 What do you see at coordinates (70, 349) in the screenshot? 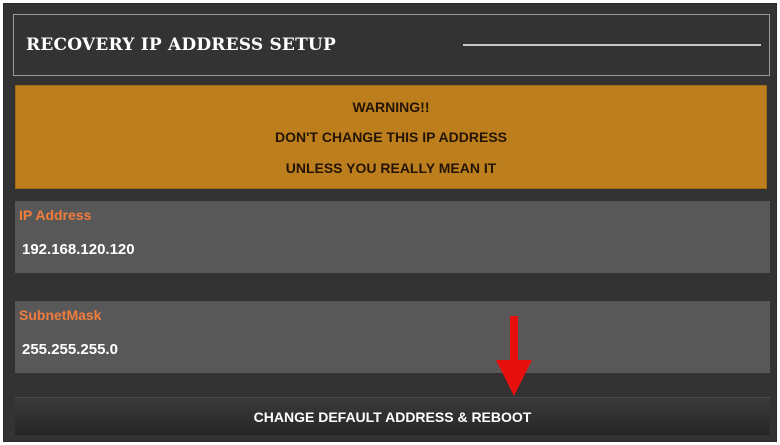
I see `subnet-mask-input: 255.255.255.0` at bounding box center [70, 349].